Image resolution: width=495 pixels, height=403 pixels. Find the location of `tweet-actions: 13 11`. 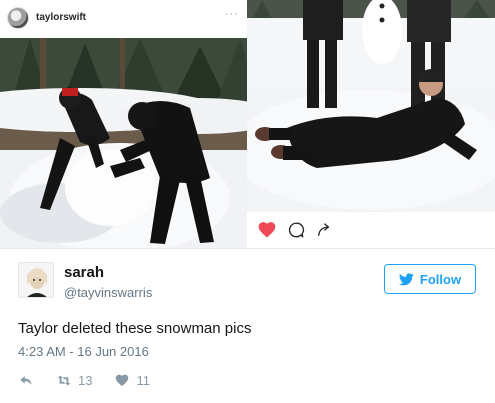

tweet-actions: 13 11 is located at coordinates (84, 380).